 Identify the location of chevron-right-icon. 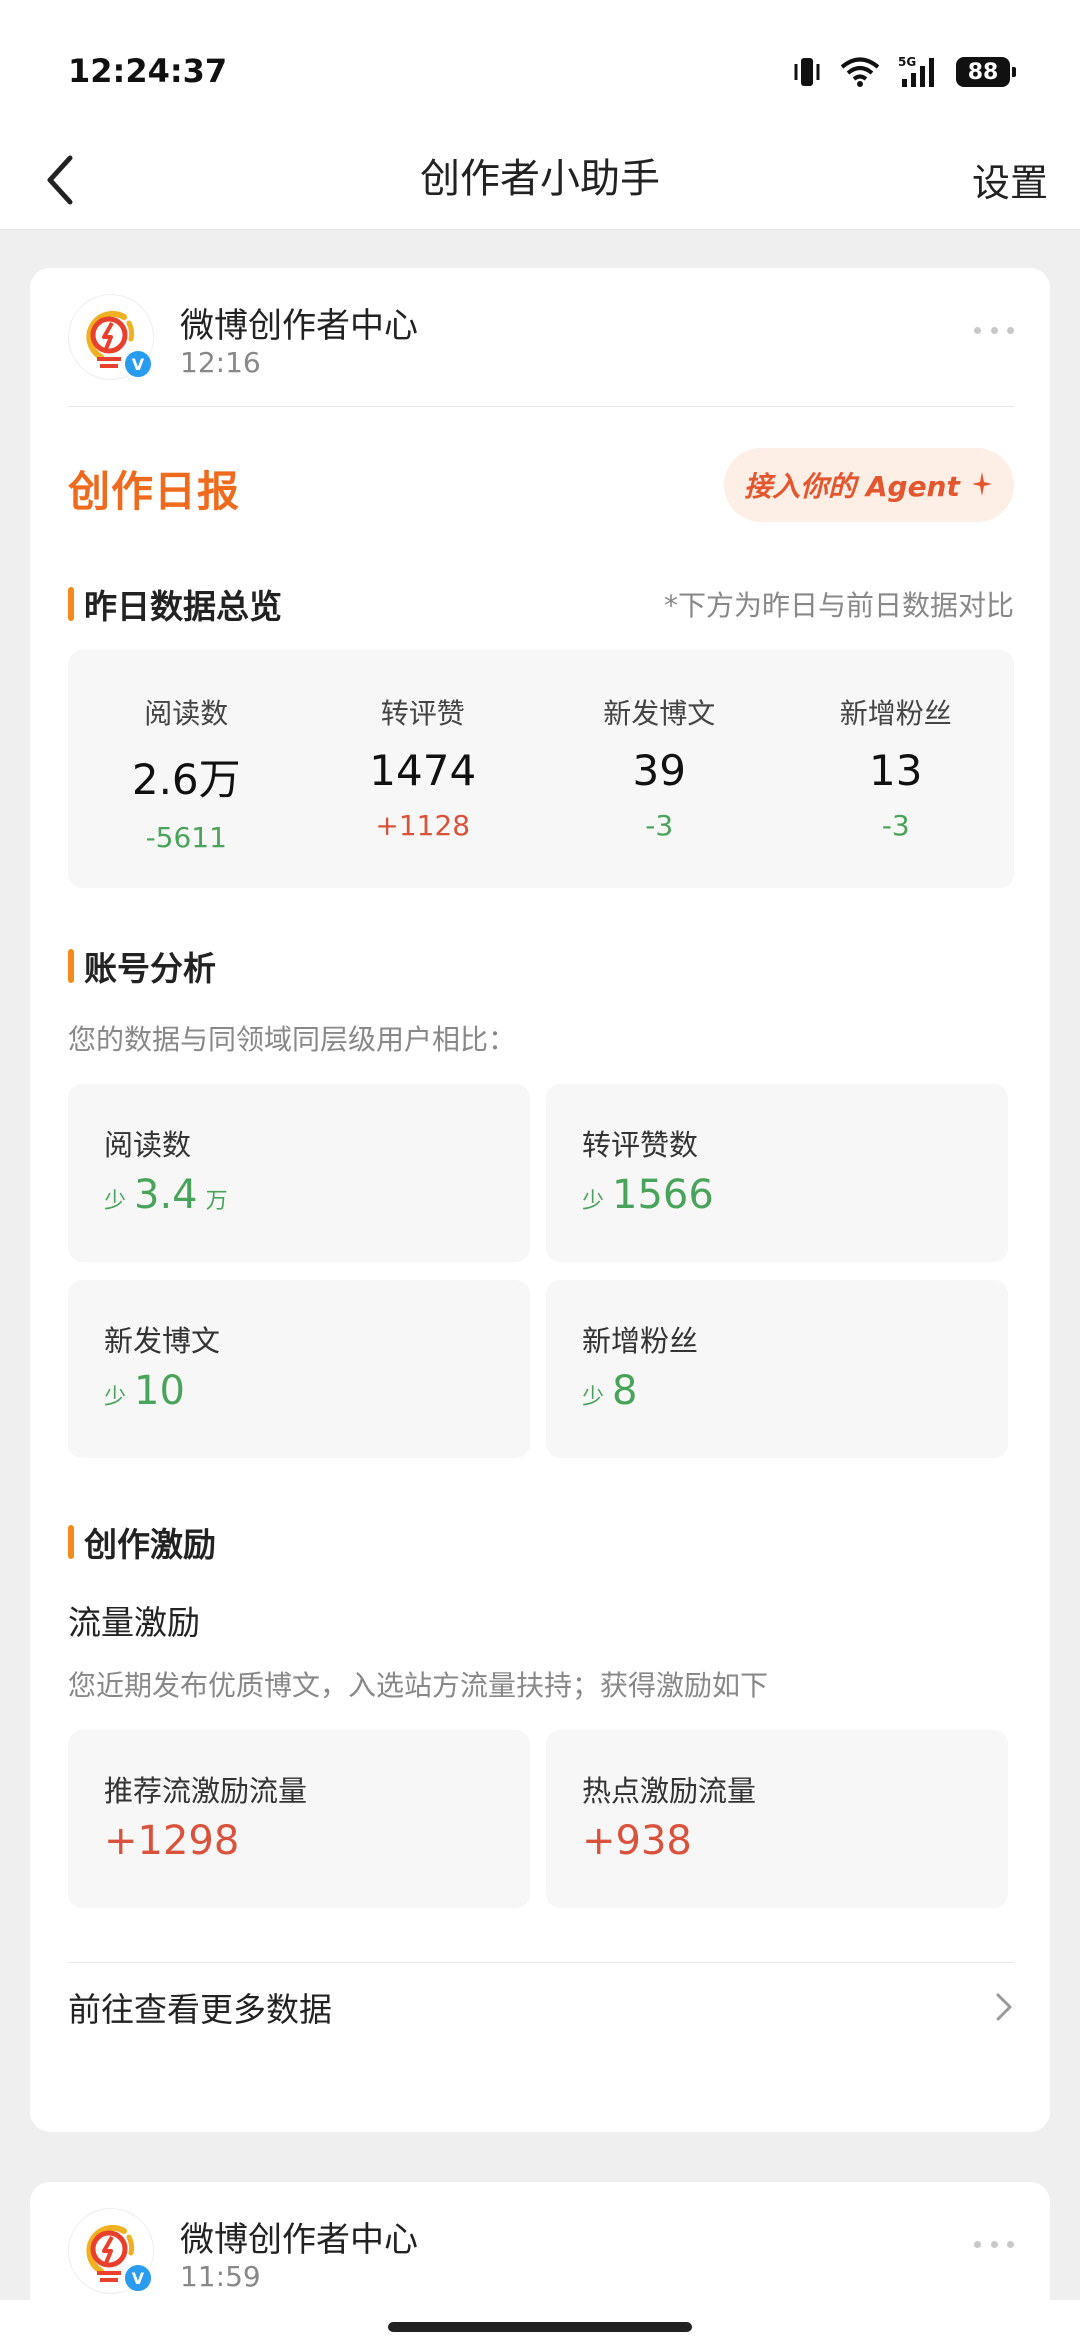
(1004, 2007).